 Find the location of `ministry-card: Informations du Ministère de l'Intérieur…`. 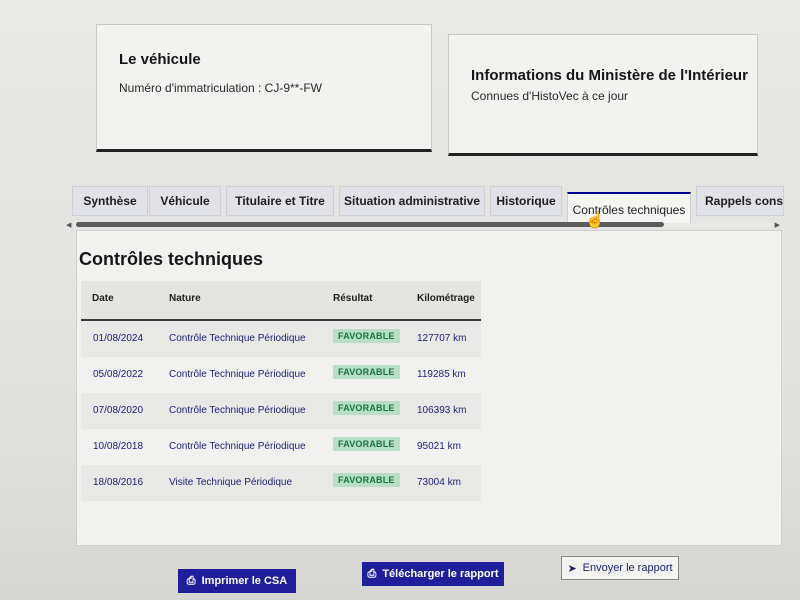

ministry-card: Informations du Ministère de l'Intérieur… is located at coordinates (603, 95).